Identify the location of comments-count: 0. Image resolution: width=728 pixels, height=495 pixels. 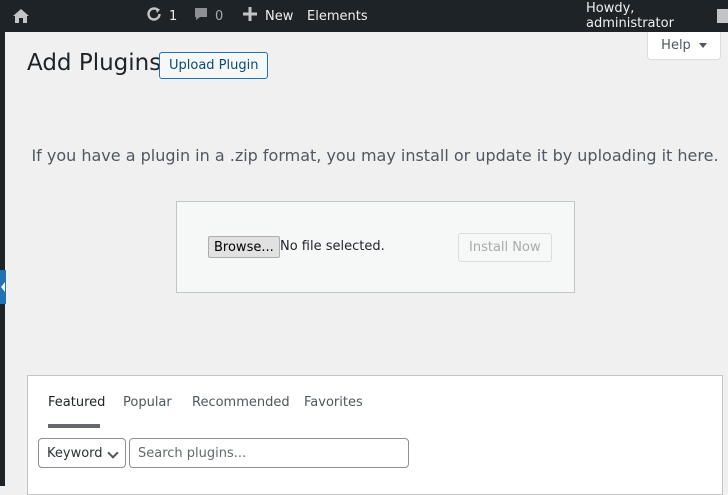
(219, 16).